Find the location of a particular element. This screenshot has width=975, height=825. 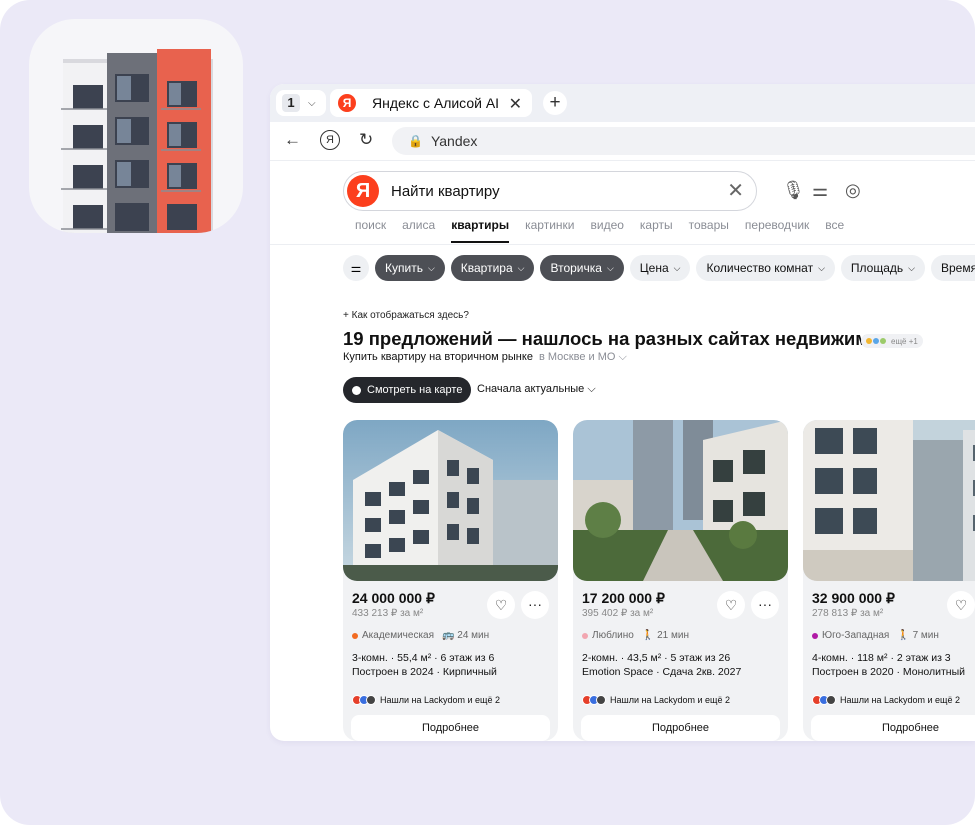

tab-title: Яндекс с Алисой AI is located at coordinates (436, 103).